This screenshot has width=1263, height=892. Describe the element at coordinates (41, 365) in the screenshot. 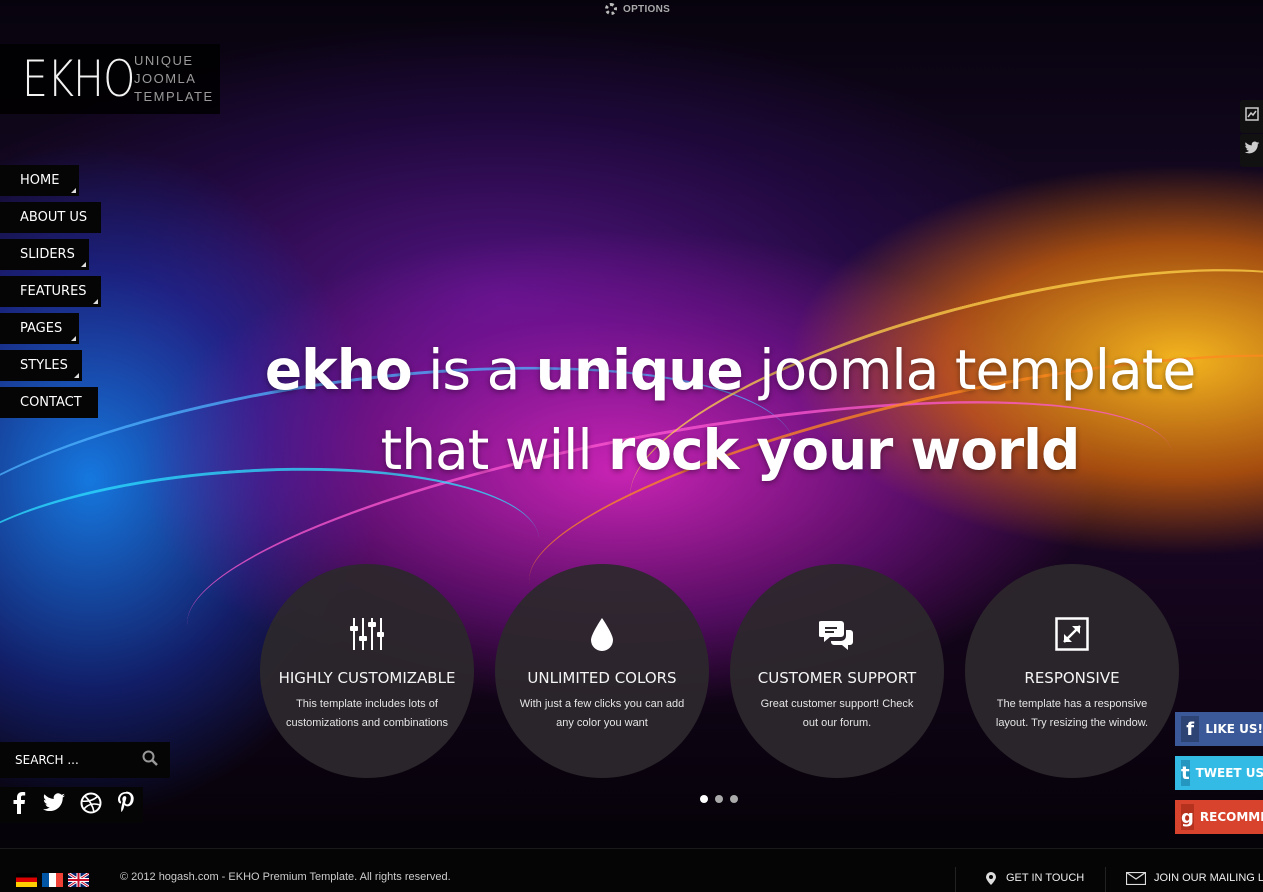

I see `nav-item-styles: STYLES` at that location.